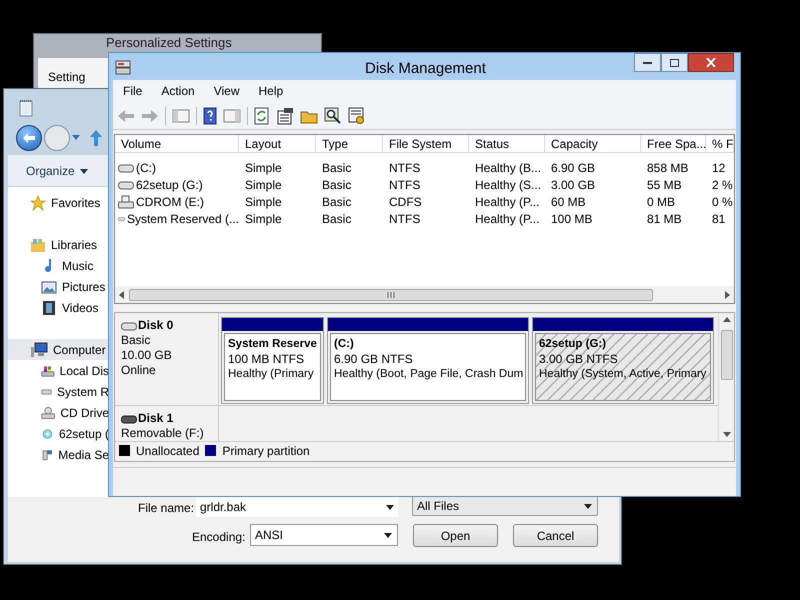  I want to click on table-cell-text: CDFS, so click(405, 202).